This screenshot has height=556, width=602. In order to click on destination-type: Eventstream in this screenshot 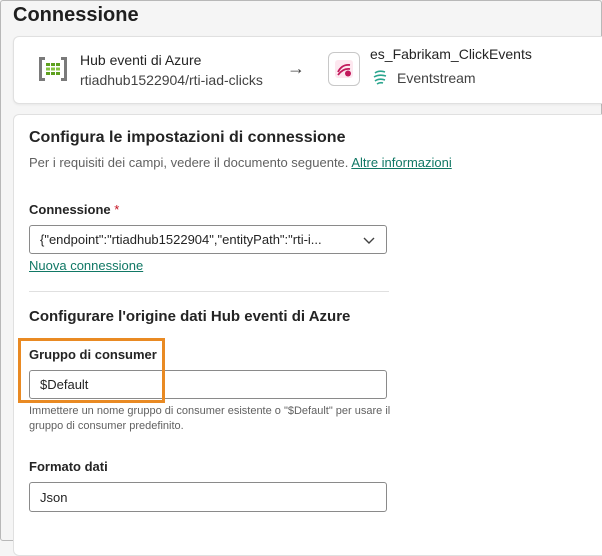, I will do `click(436, 78)`.